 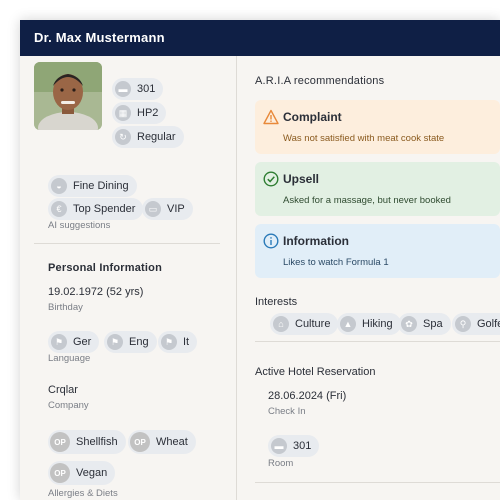 What do you see at coordinates (104, 209) in the screenshot?
I see `suggestion-label: Top Spender` at bounding box center [104, 209].